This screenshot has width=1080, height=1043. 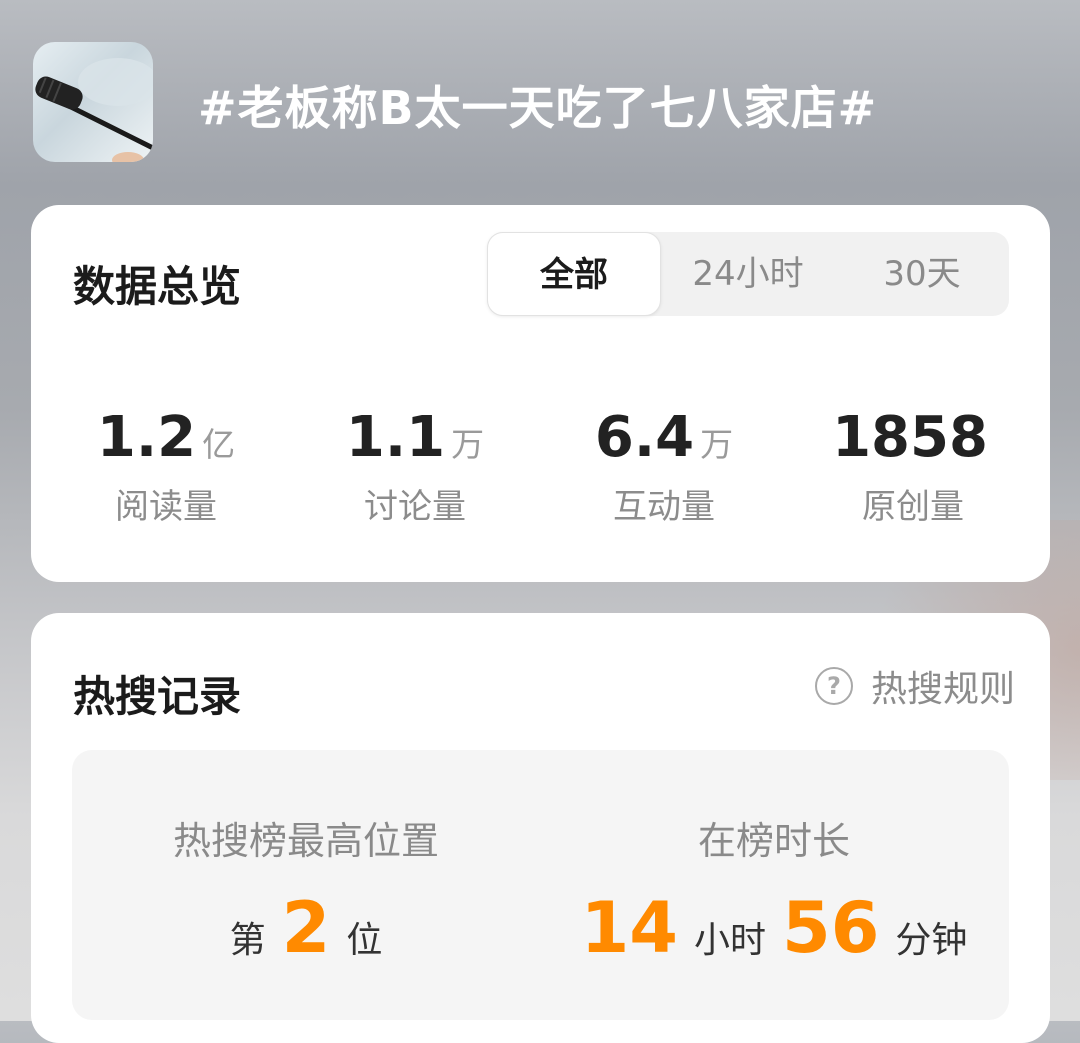 What do you see at coordinates (219, 444) in the screenshot?
I see `stat-reads-unit: 亿` at bounding box center [219, 444].